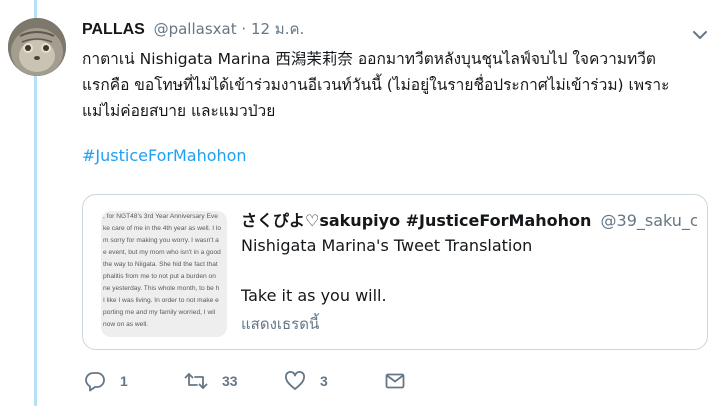 The image size is (726, 406). Describe the element at coordinates (416, 220) in the screenshot. I see `quoted-author-name: さくぴよ♡sakupiyo #JusticeForMahohon` at that location.